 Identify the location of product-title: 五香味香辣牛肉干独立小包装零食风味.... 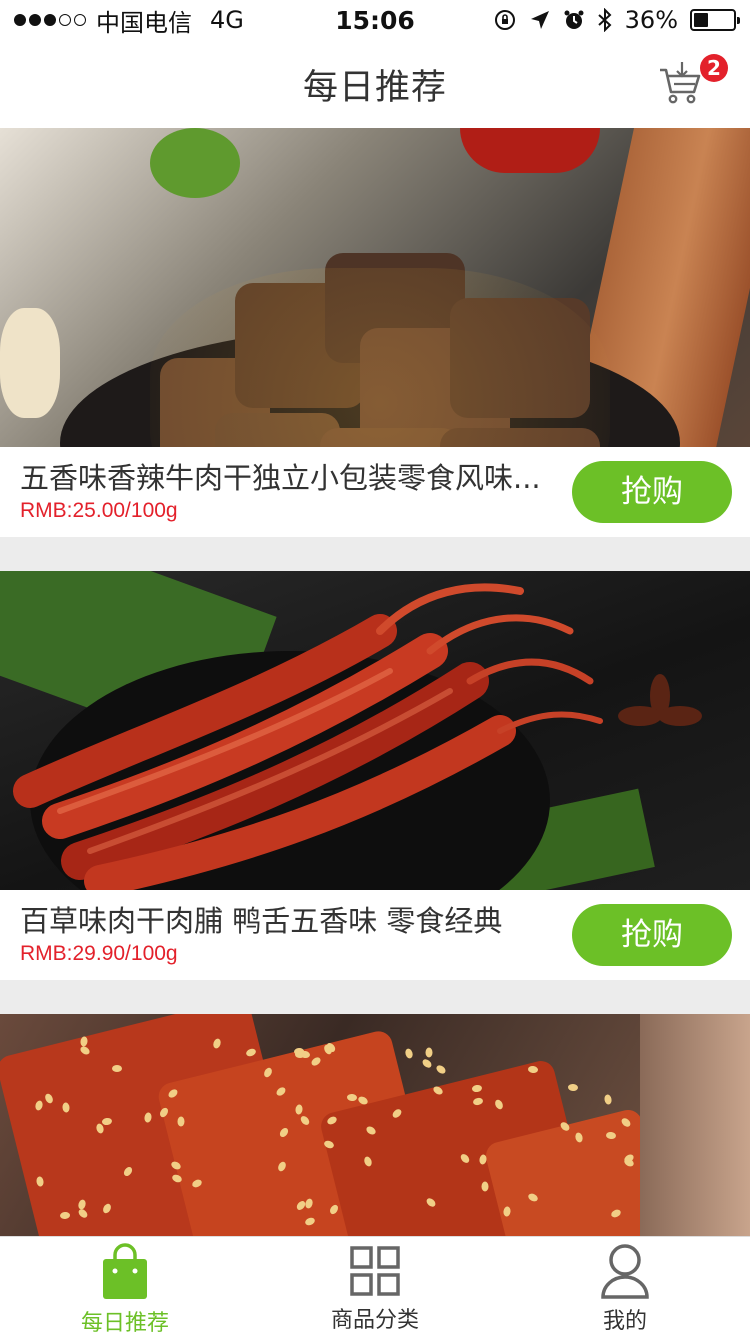
(290, 478).